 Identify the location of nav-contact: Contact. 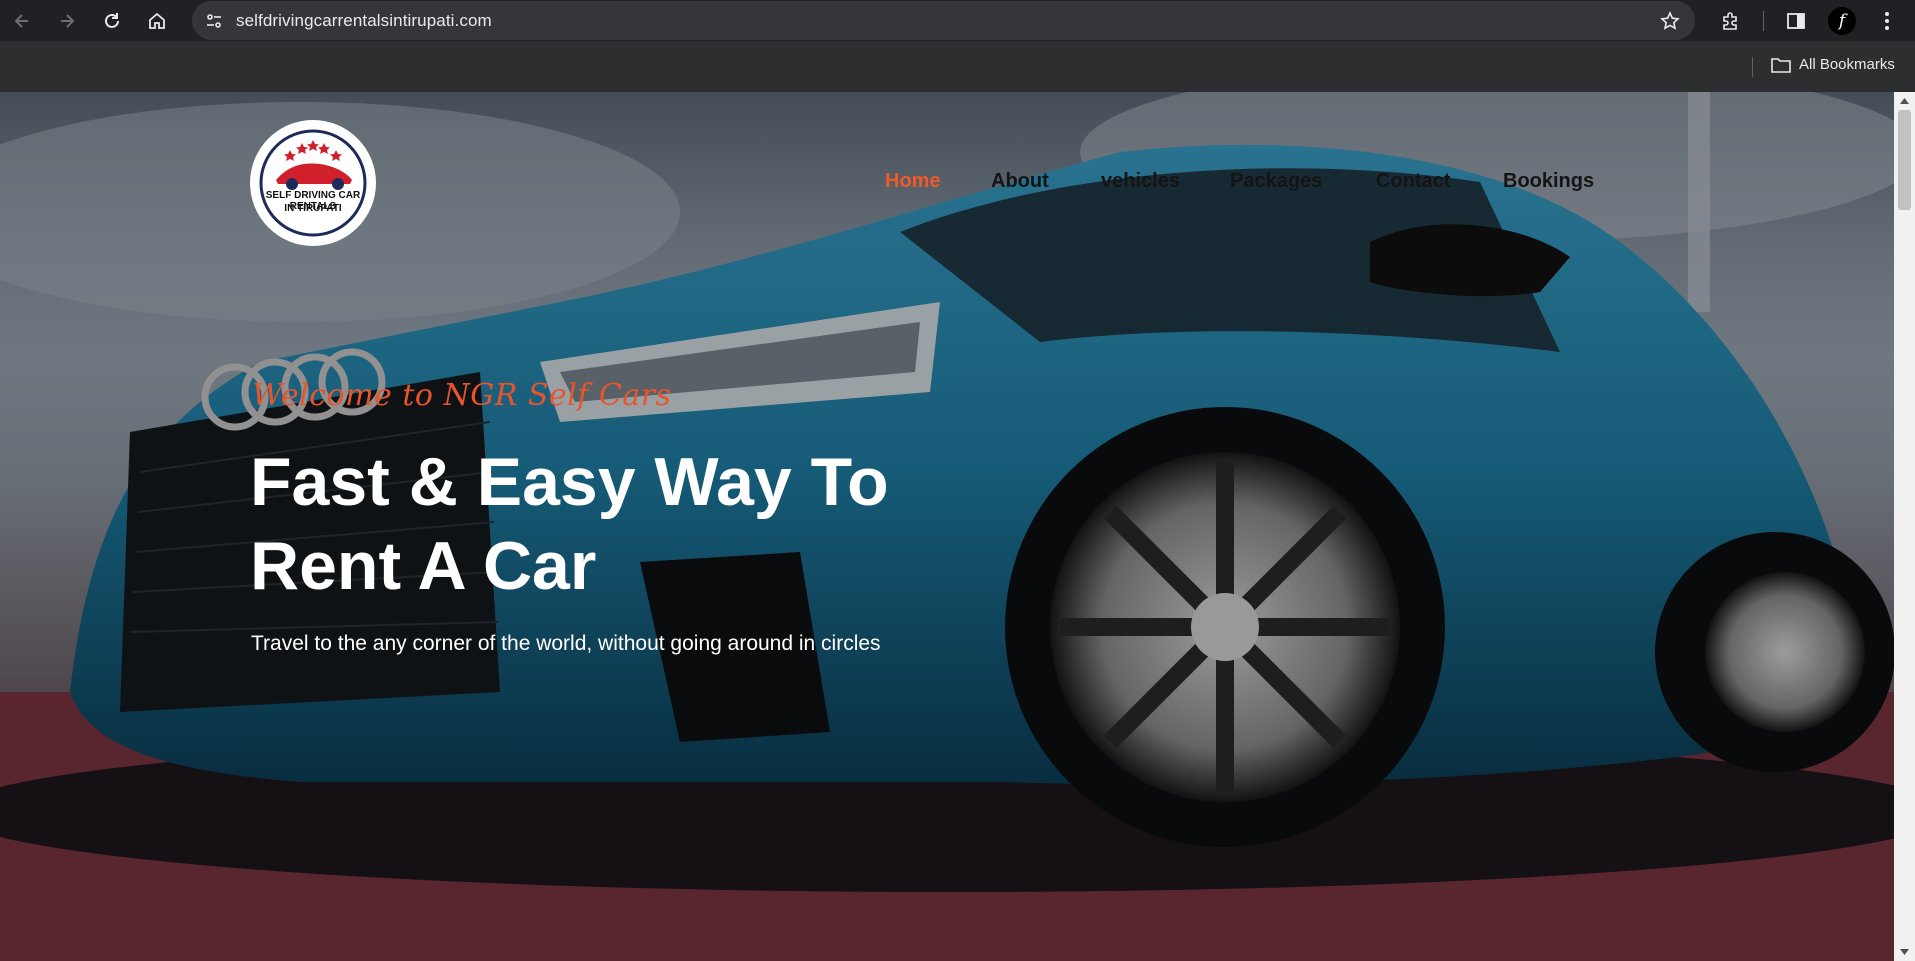
(1413, 181).